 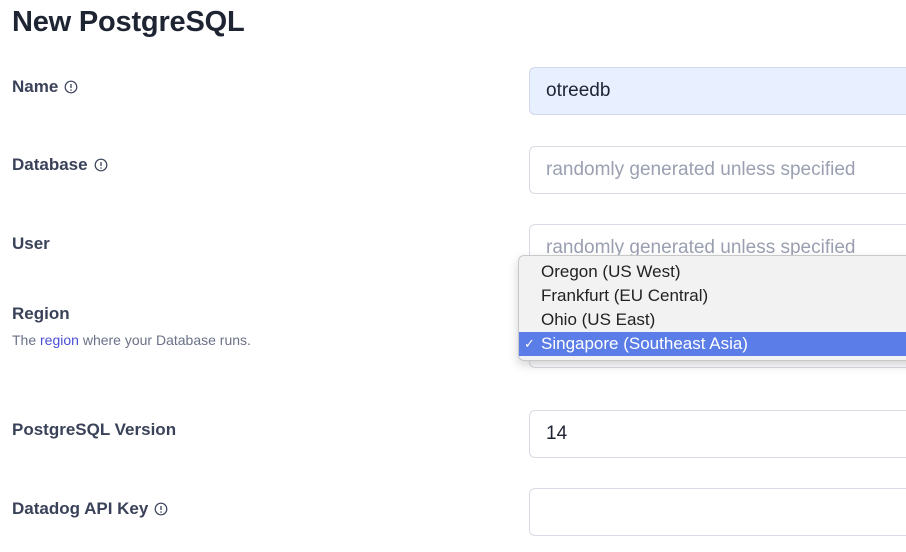 I want to click on version-label: PostgreSQL Version, so click(x=94, y=429).